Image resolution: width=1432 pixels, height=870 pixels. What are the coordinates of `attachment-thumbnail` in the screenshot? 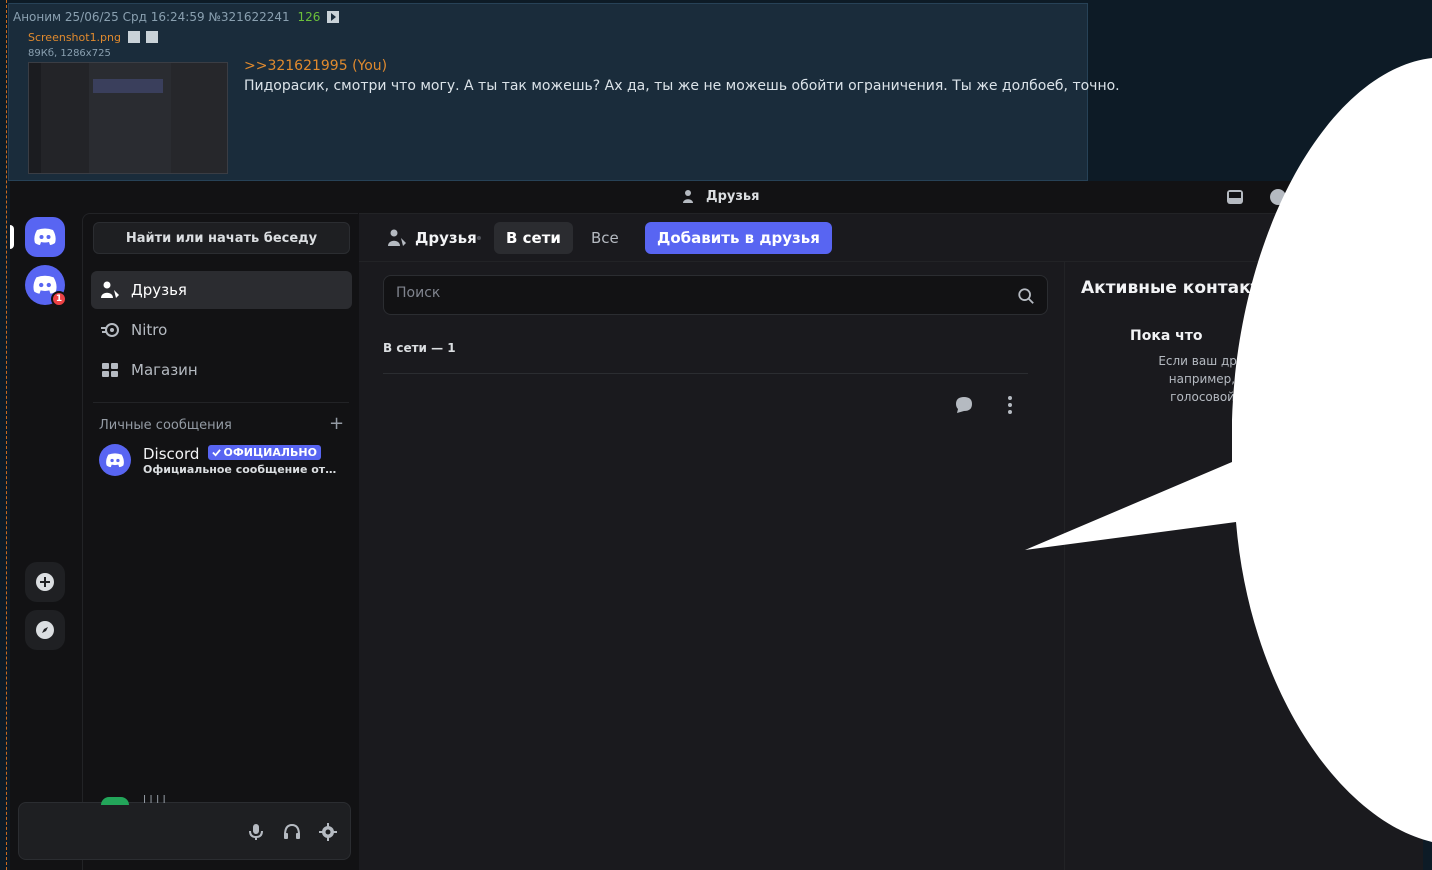 It's located at (128, 118).